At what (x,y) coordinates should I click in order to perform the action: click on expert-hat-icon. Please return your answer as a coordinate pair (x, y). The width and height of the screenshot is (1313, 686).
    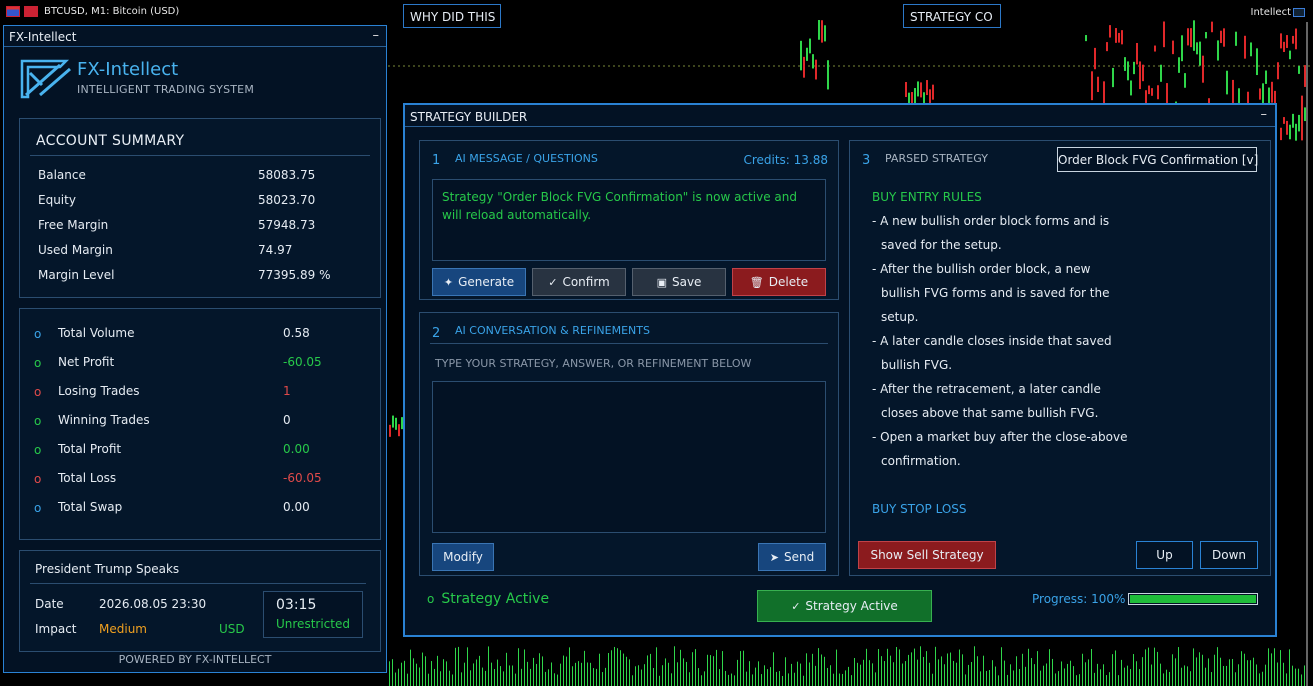
    Looking at the image, I should click on (1299, 12).